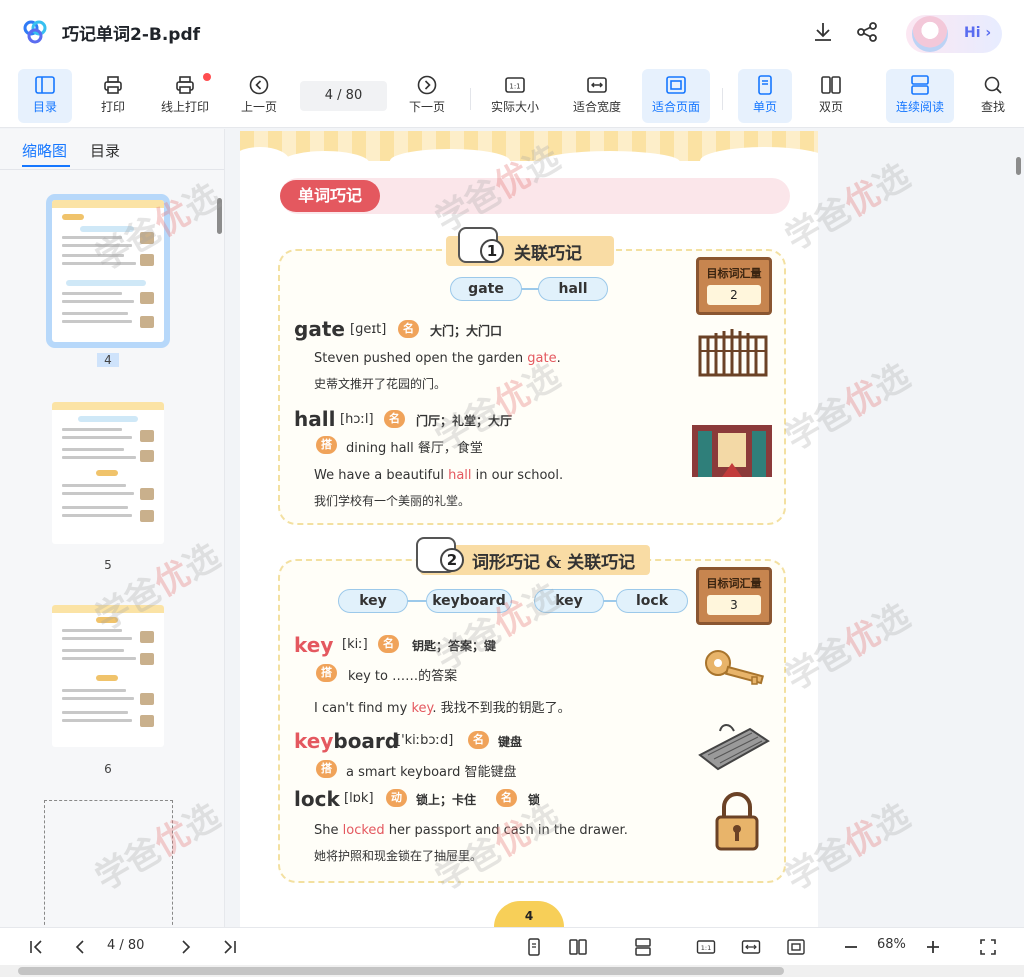 Image resolution: width=1024 pixels, height=977 pixels. I want to click on fit-width-icon, so click(751, 947).